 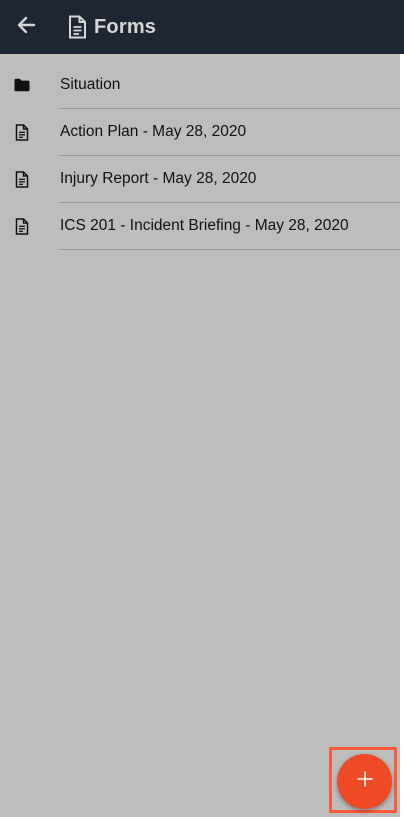 I want to click on back-button, so click(x=26, y=27).